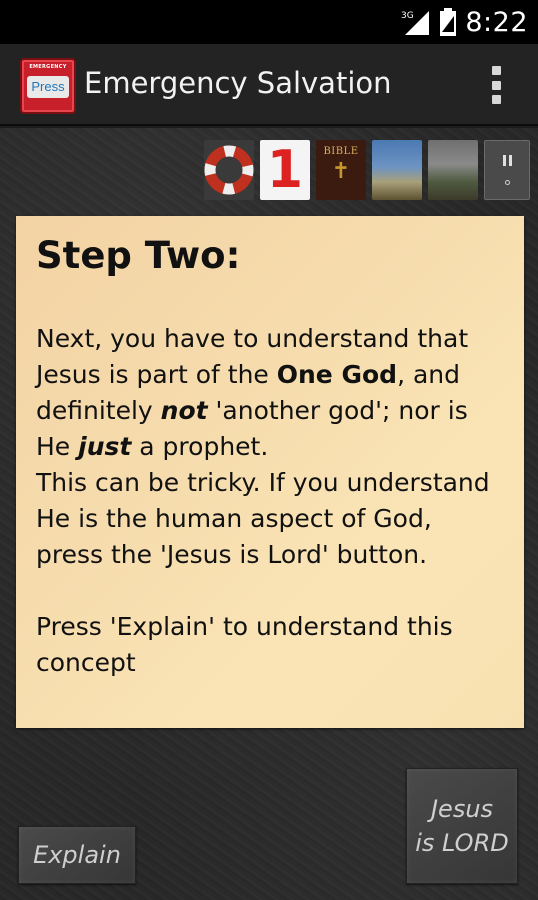 This screenshot has width=538, height=900. Describe the element at coordinates (269, 22) in the screenshot. I see `status-bar: 3G 8:22` at that location.